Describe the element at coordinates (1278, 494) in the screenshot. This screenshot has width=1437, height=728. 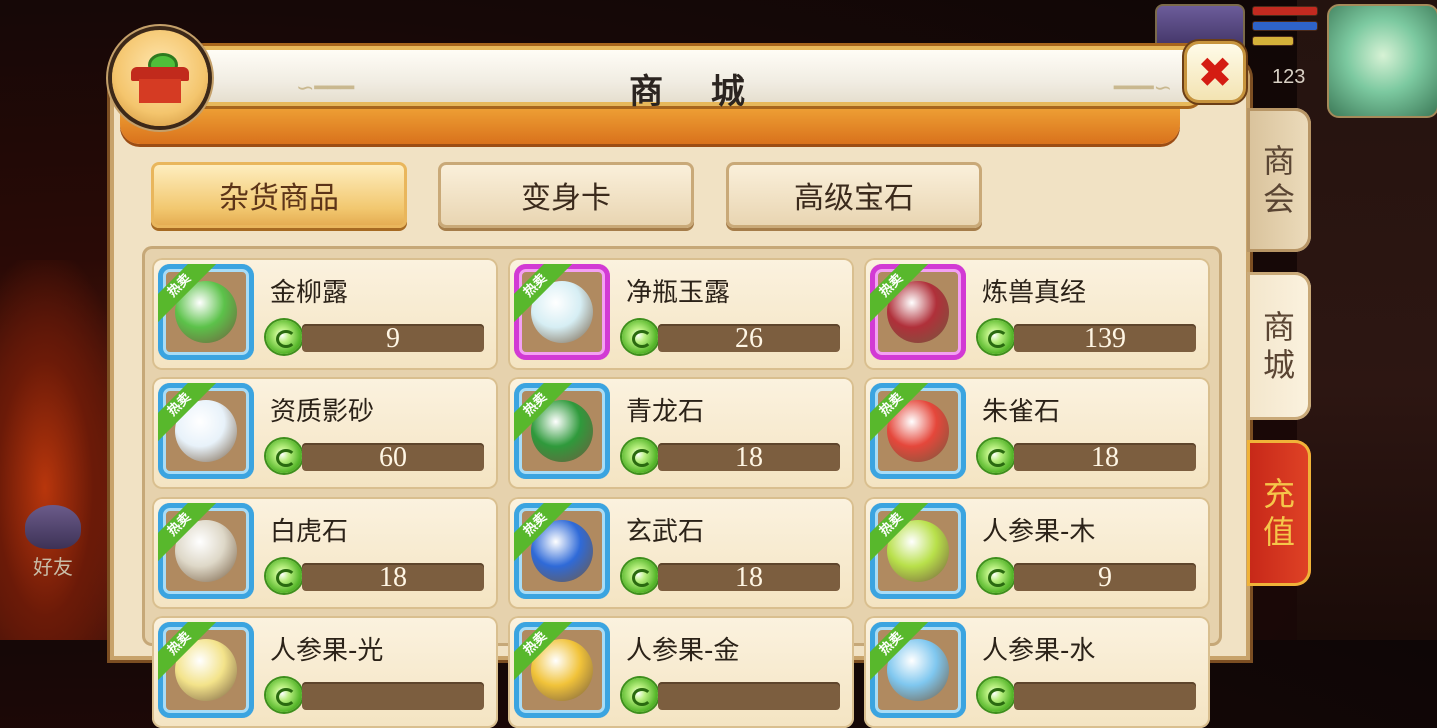
I see `side-tab-char: 充` at that location.